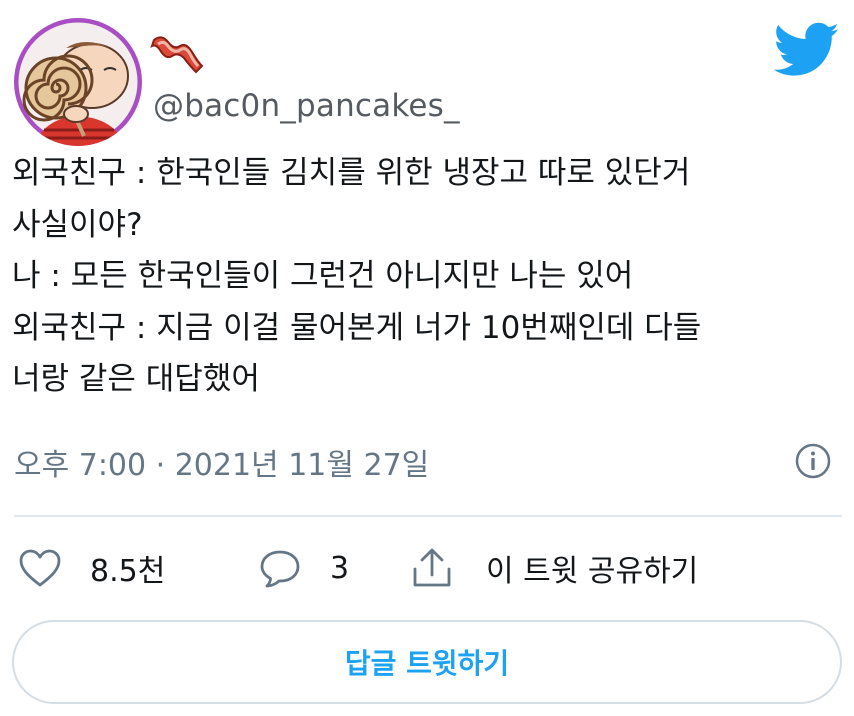 This screenshot has width=854, height=716. Describe the element at coordinates (306, 106) in the screenshot. I see `author-handle: @bac0n_pancakes_` at that location.